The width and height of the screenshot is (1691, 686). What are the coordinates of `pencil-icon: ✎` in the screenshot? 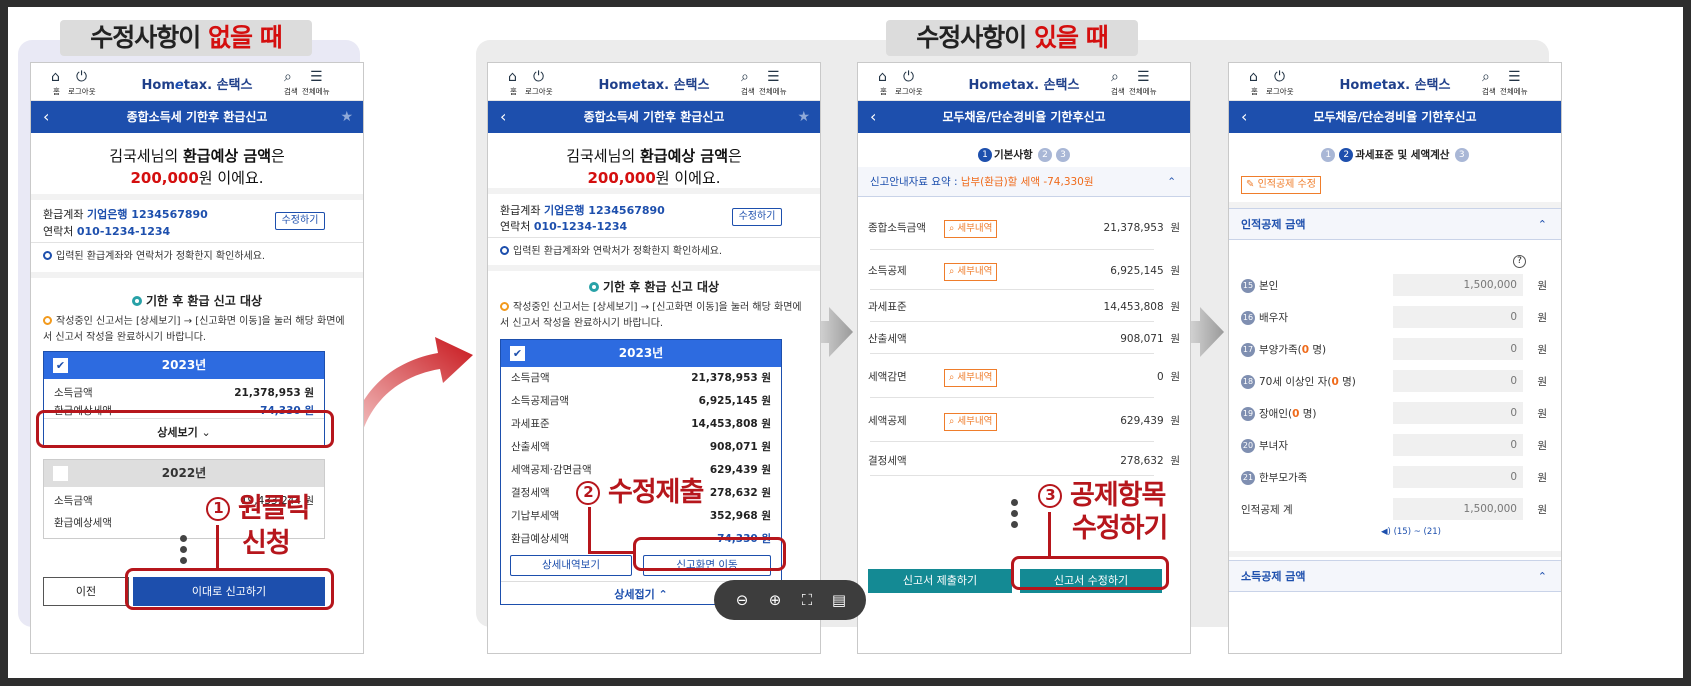 It's located at (1250, 184).